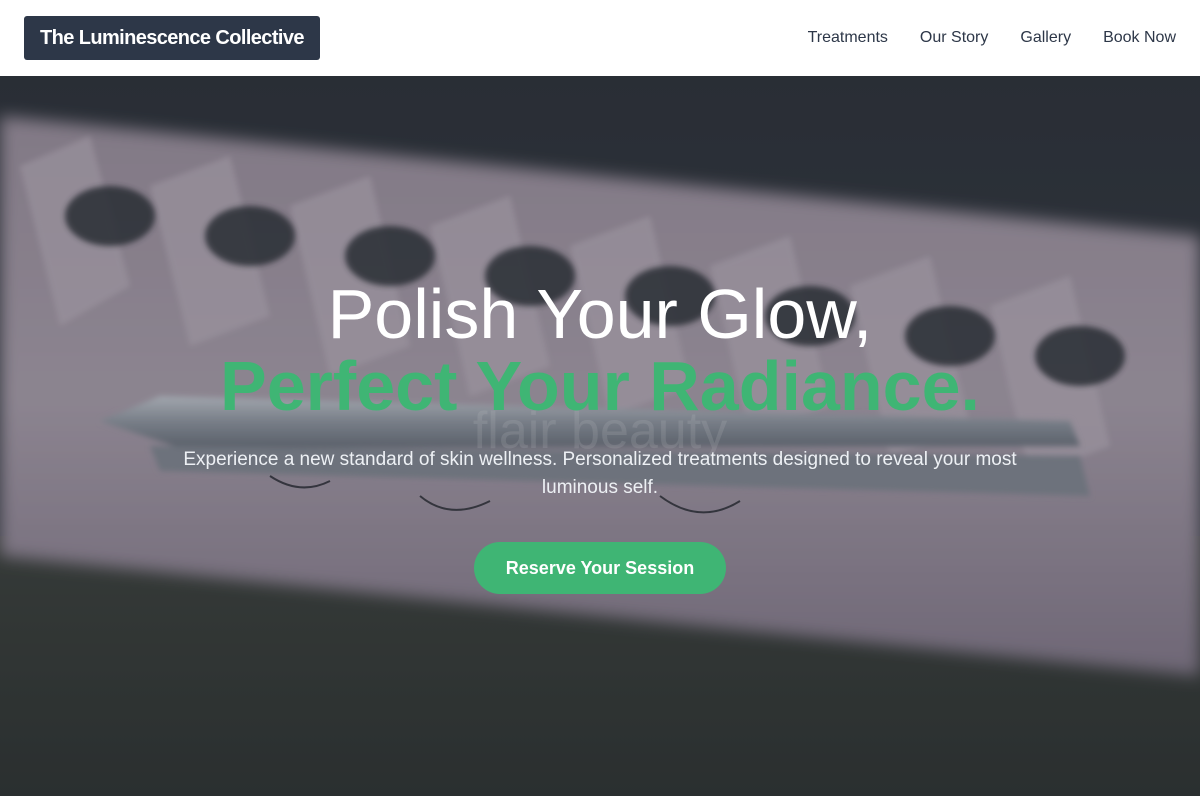  Describe the element at coordinates (600, 568) in the screenshot. I see `reserve-session-button: Reserve Your Session` at that location.